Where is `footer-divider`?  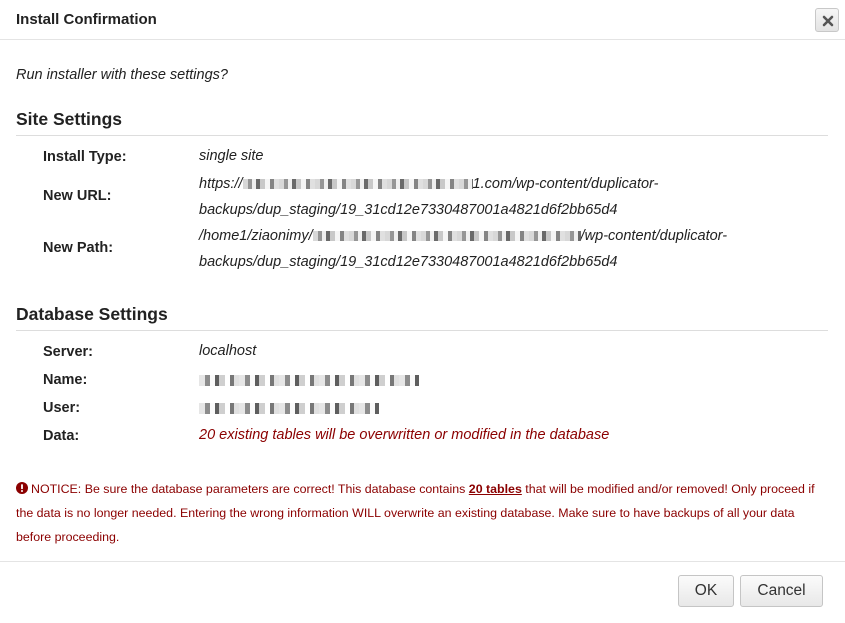
footer-divider is located at coordinates (422, 561).